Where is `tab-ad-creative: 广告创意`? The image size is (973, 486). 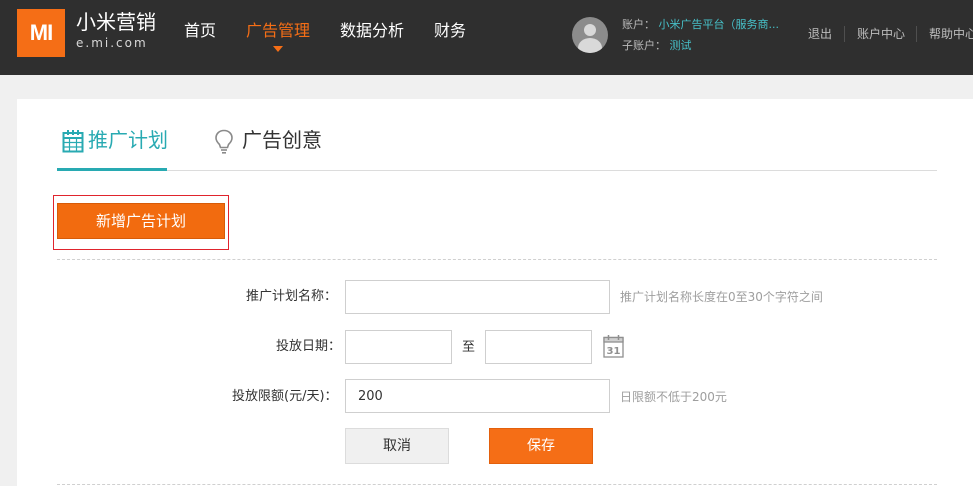 tab-ad-creative: 广告创意 is located at coordinates (268, 140).